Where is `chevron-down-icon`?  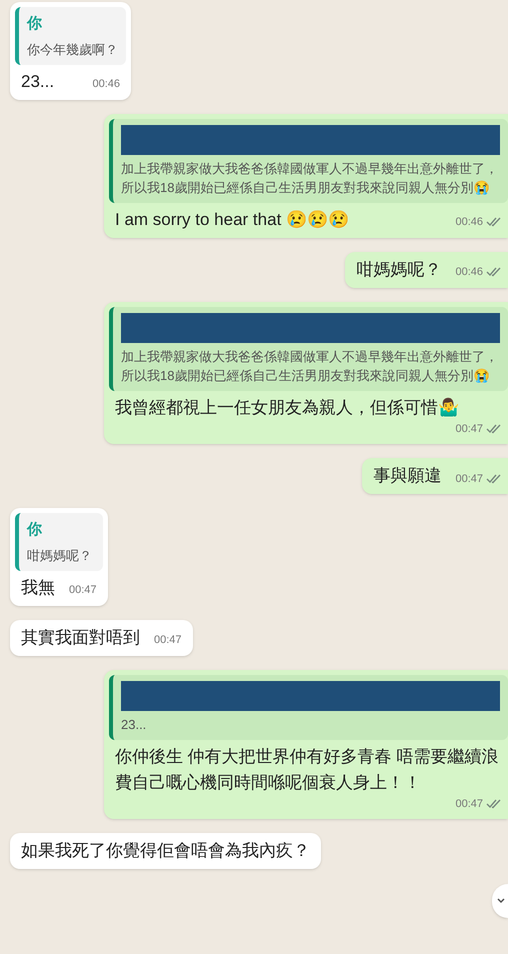
chevron-down-icon is located at coordinates (501, 901).